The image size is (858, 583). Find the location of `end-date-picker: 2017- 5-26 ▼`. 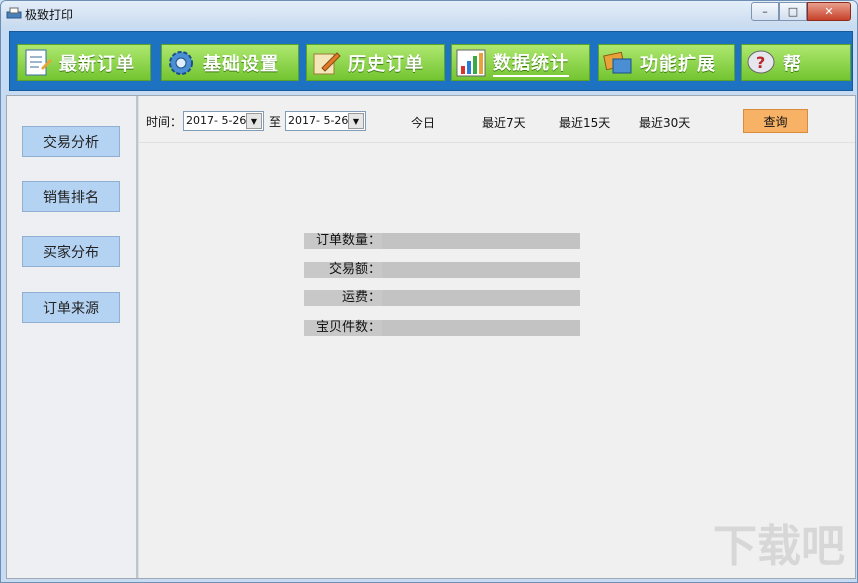

end-date-picker: 2017- 5-26 ▼ is located at coordinates (325, 121).